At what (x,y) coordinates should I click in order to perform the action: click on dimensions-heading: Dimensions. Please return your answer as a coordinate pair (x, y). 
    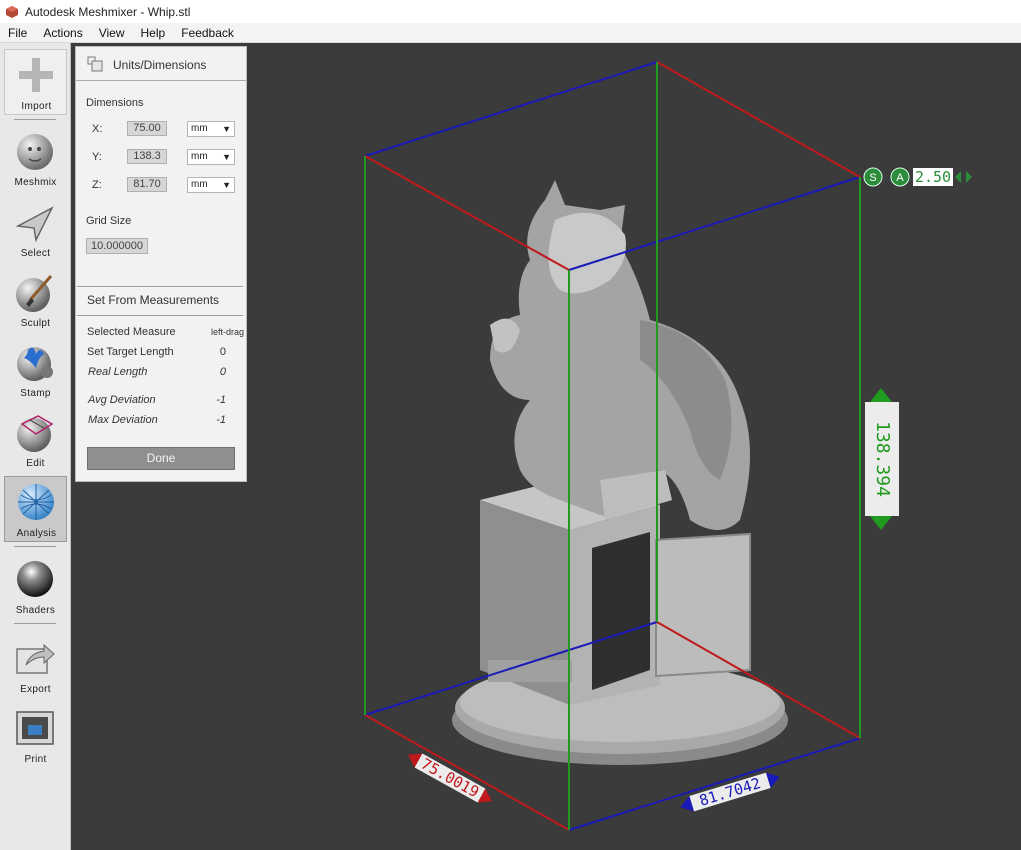
    Looking at the image, I should click on (115, 103).